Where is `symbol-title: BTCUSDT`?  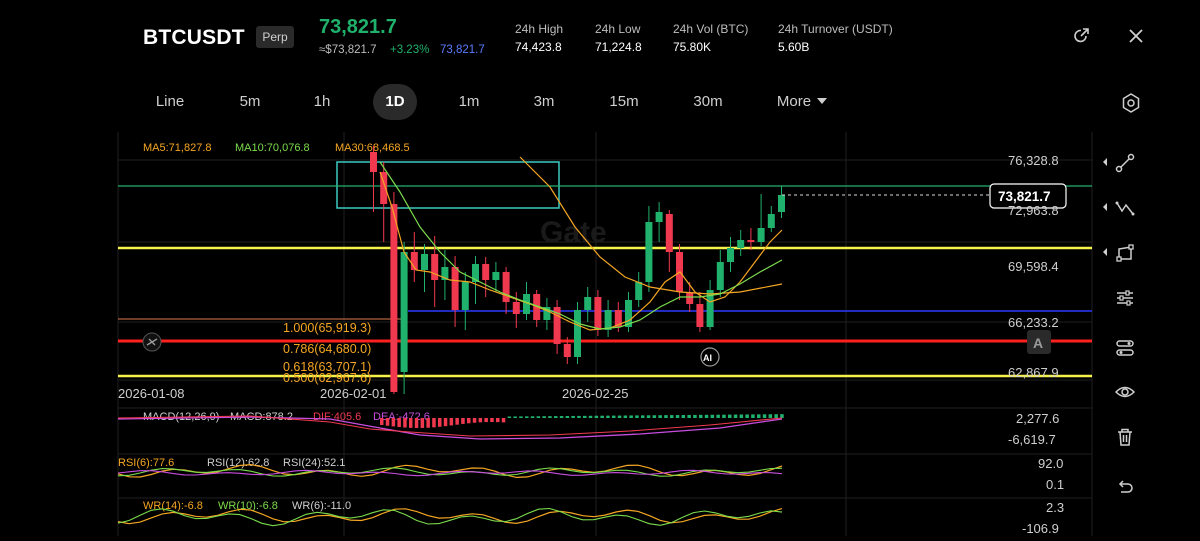
symbol-title: BTCUSDT is located at coordinates (194, 38).